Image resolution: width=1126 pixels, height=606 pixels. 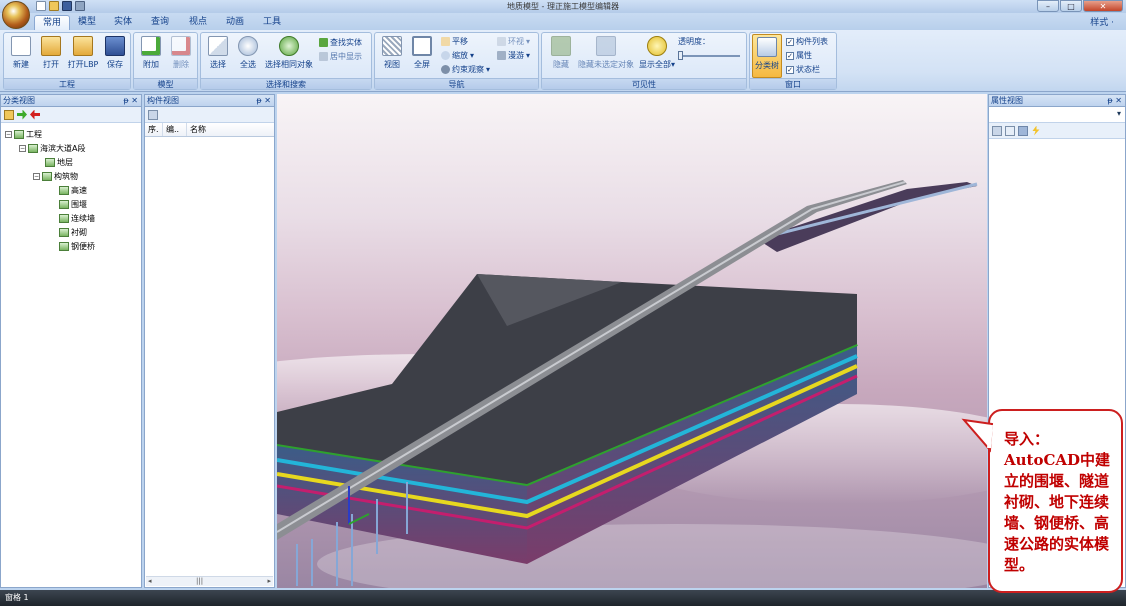 I want to click on object-dropdown: ▾, so click(x=1057, y=115).